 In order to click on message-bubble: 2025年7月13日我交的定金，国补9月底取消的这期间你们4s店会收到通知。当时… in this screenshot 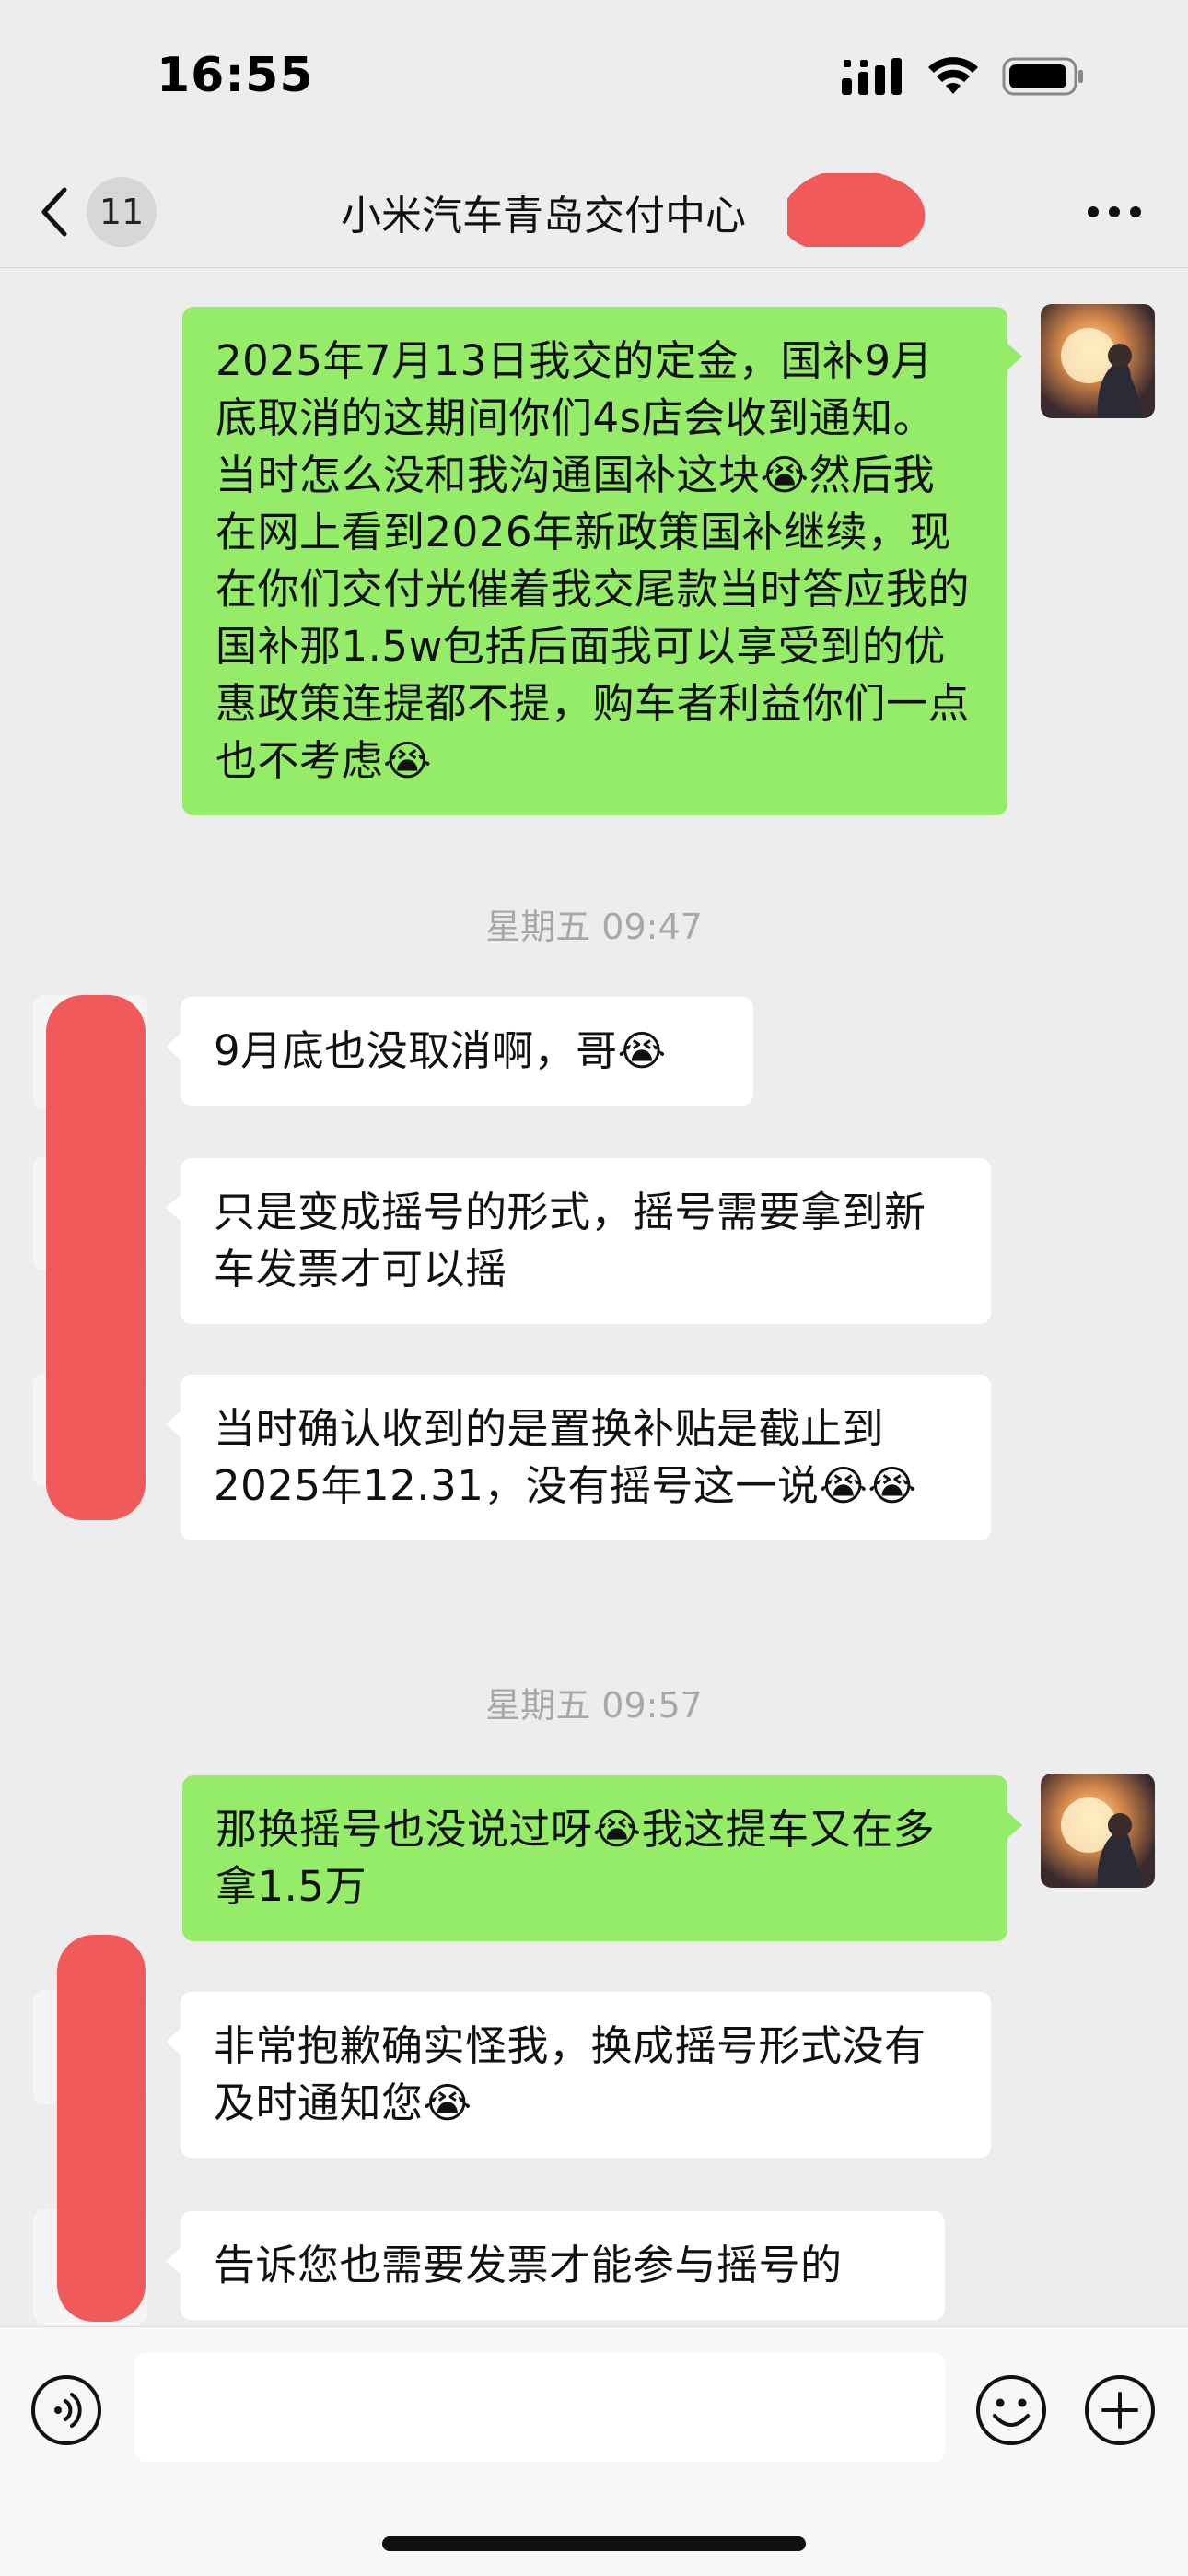, I will do `click(602, 561)`.